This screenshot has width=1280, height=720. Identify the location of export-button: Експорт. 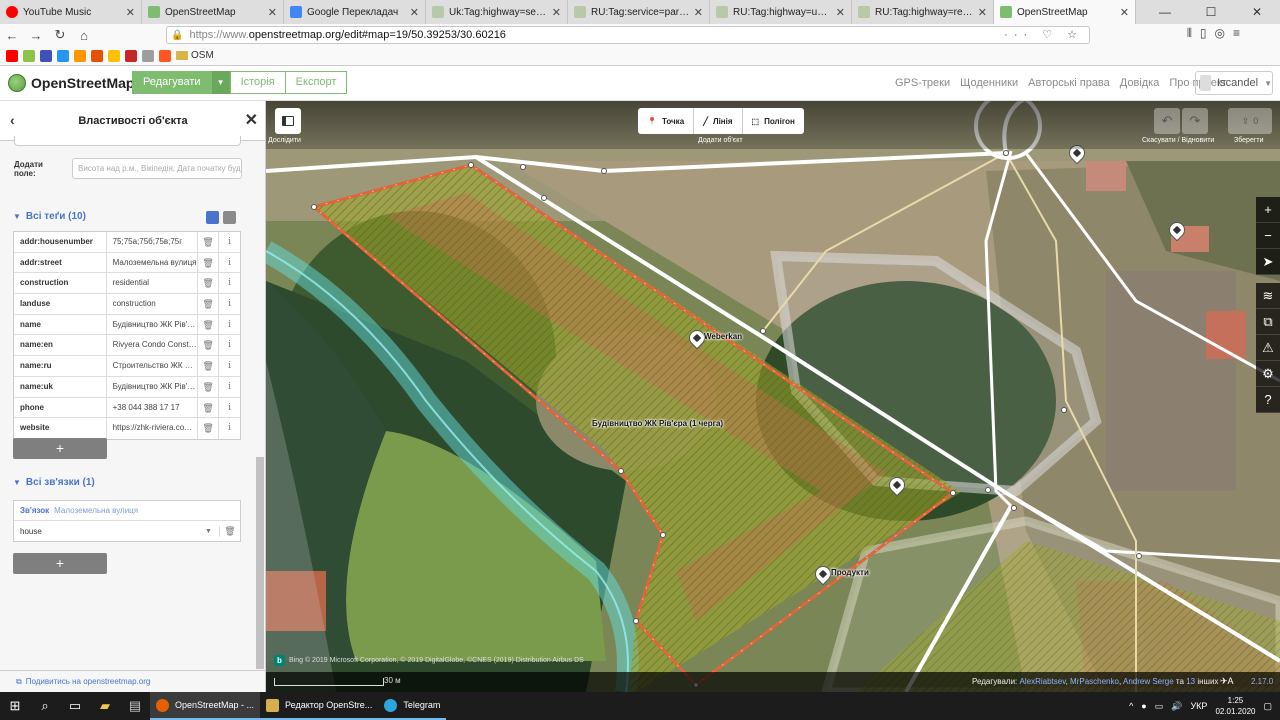
(316, 82).